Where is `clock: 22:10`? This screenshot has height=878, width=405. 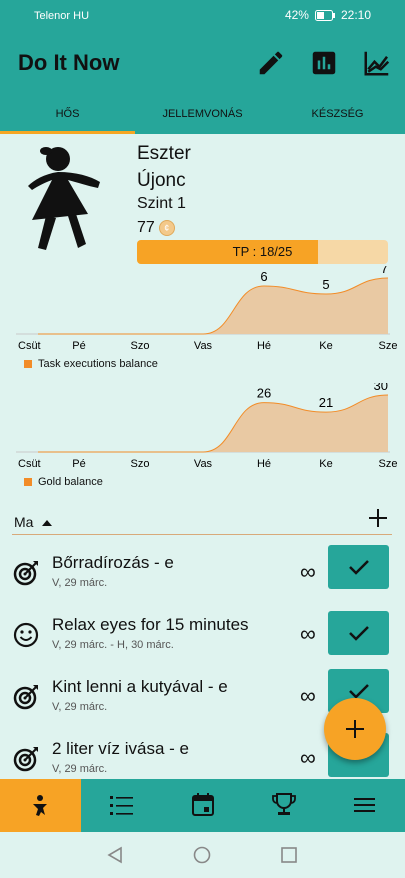 clock: 22:10 is located at coordinates (355, 15).